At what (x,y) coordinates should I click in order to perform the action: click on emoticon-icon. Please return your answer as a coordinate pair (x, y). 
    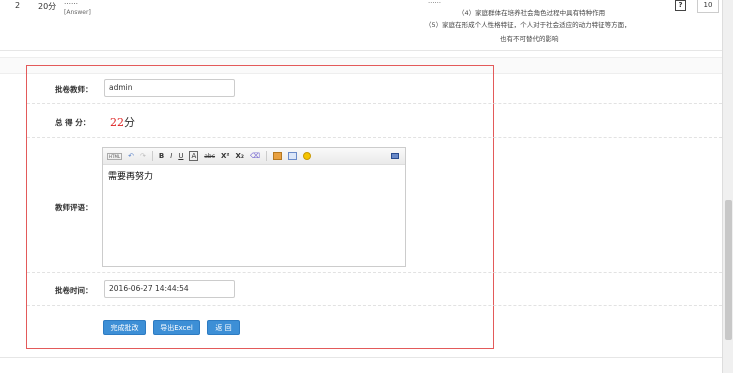
    Looking at the image, I should click on (306, 156).